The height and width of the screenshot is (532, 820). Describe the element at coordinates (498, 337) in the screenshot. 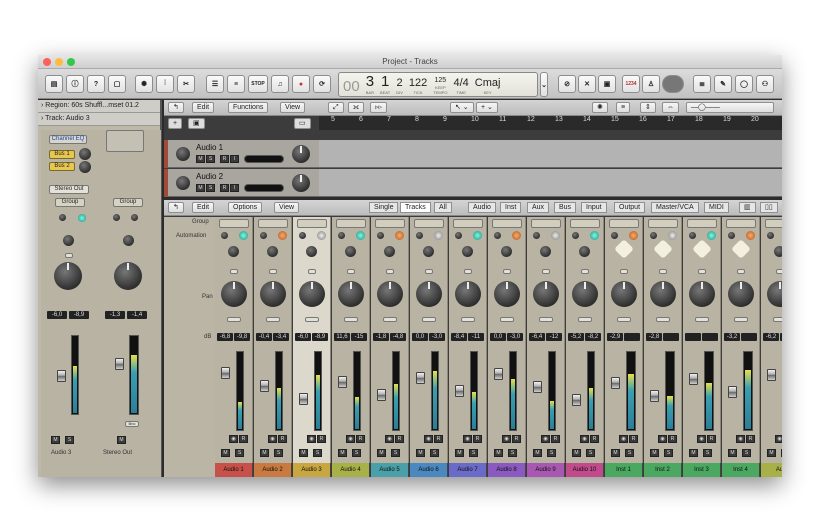

I see `volume-value: 0,0` at that location.